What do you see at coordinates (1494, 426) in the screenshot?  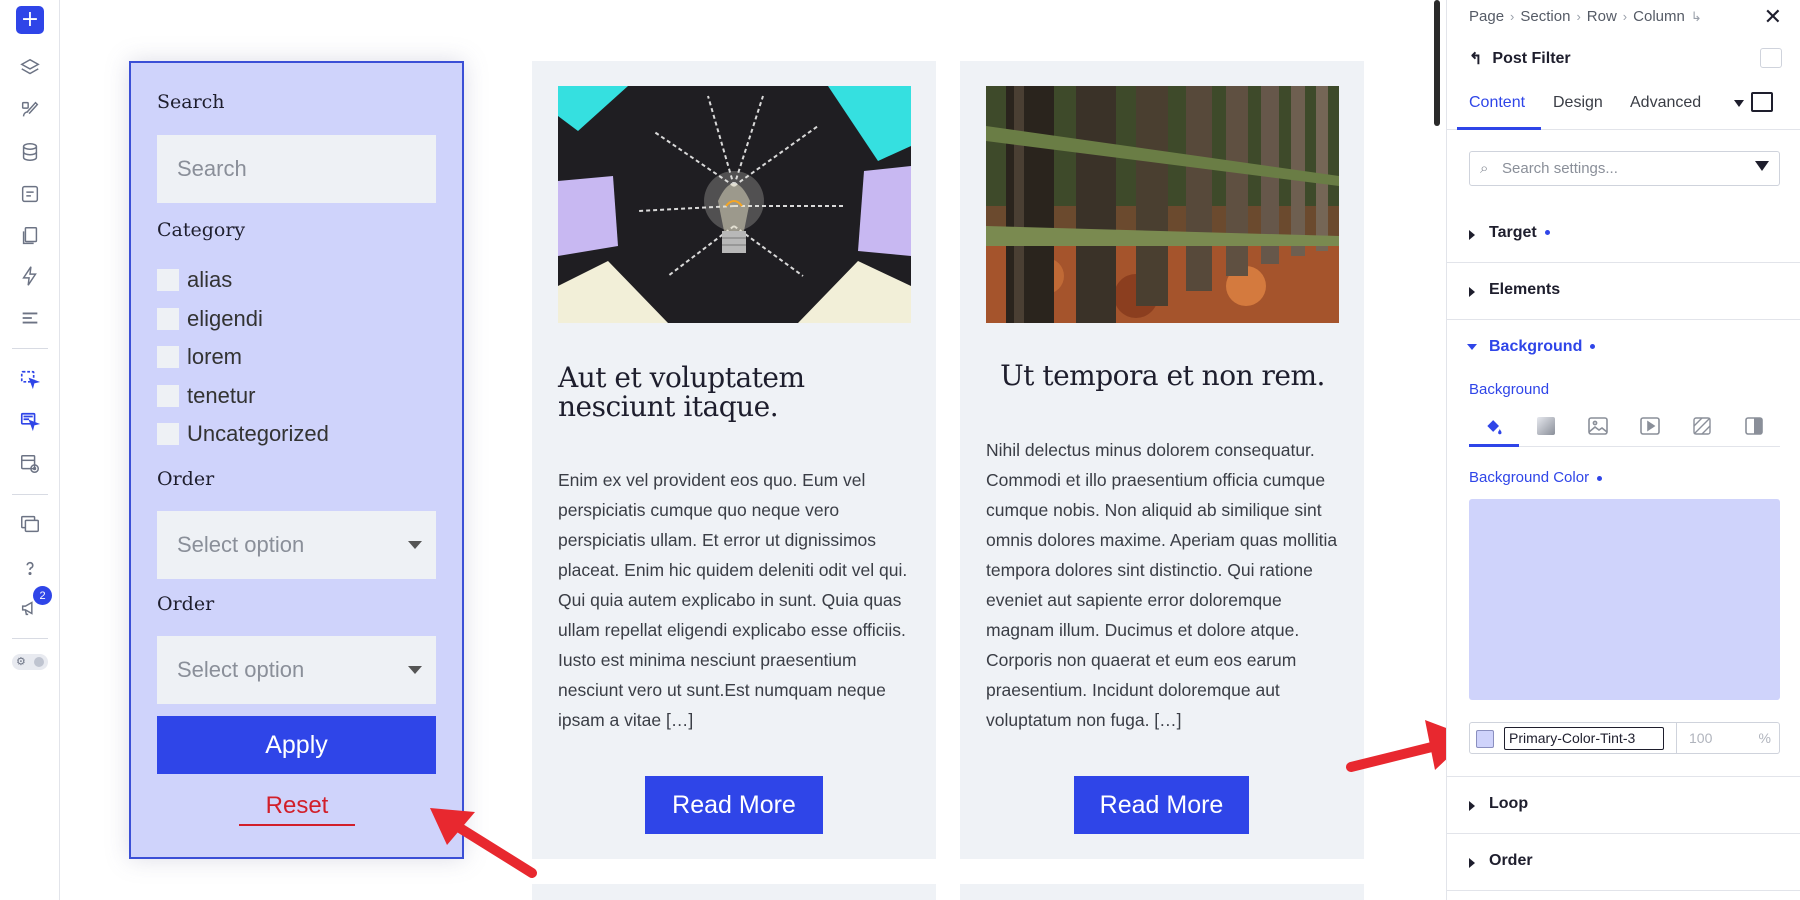 I see `paint-bucket-icon` at bounding box center [1494, 426].